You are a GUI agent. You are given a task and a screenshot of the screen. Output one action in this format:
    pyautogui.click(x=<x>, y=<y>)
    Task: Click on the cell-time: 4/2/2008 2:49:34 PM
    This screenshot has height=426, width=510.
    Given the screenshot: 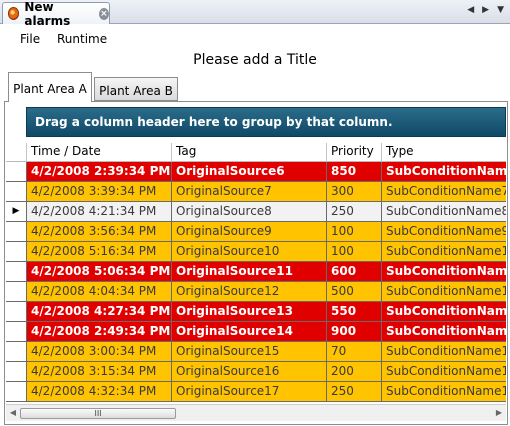 What is the action you would take?
    pyautogui.click(x=98, y=331)
    